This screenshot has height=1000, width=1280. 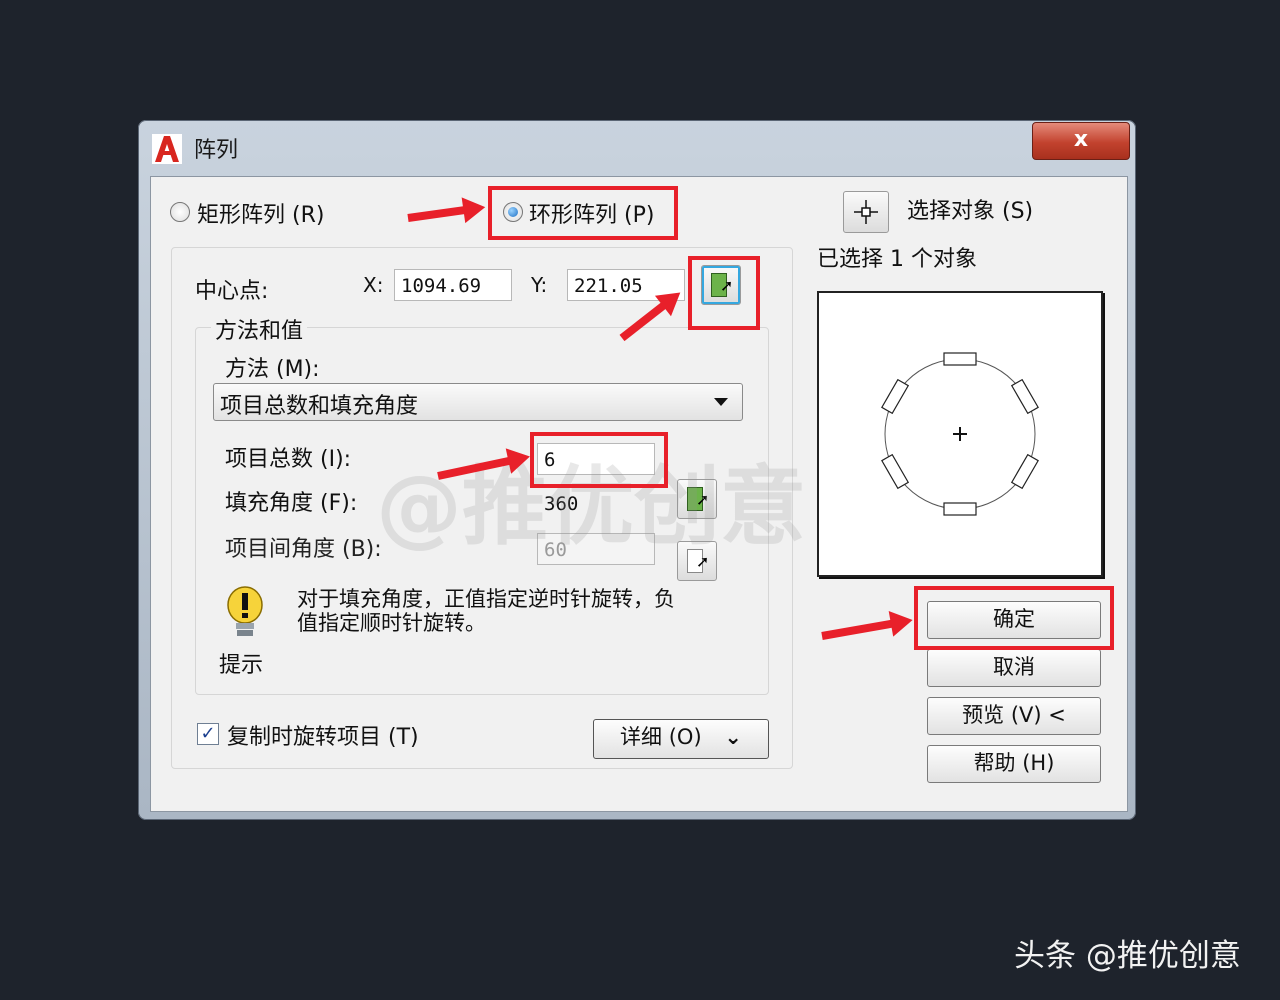 What do you see at coordinates (180, 212) in the screenshot?
I see `rect-array-radio` at bounding box center [180, 212].